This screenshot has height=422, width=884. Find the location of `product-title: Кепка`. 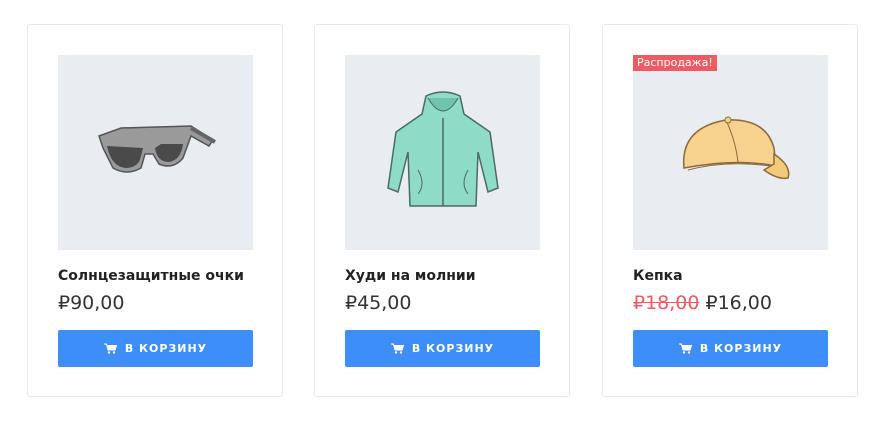

product-title: Кепка is located at coordinates (658, 276).